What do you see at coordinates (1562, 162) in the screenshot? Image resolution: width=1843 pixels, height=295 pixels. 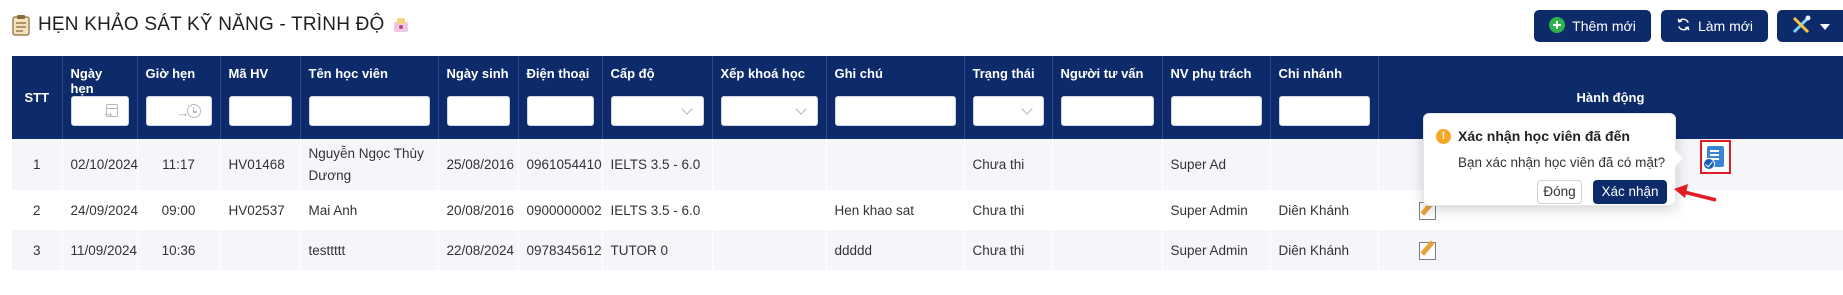 I see `popover-message: Bạn xác nhận học viên đã có mặt?` at bounding box center [1562, 162].